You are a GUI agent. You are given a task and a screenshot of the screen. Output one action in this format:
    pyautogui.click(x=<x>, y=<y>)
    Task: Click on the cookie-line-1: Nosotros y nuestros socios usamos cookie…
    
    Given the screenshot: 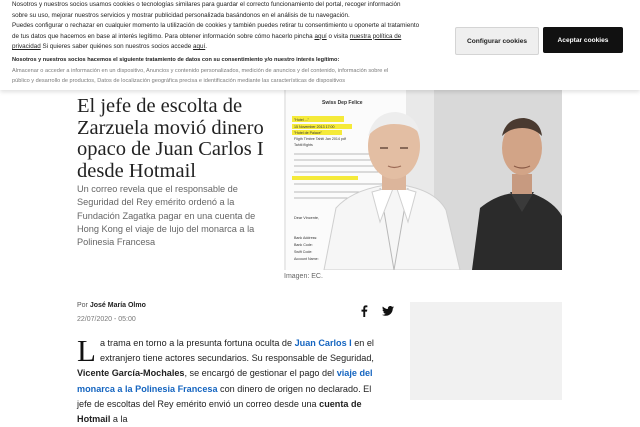 What is the action you would take?
    pyautogui.click(x=206, y=4)
    